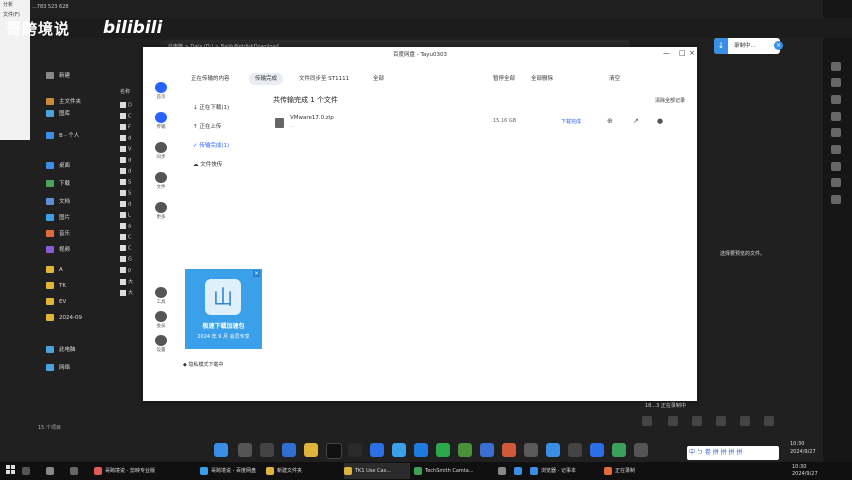 The width and height of the screenshot is (852, 480). Describe the element at coordinates (311, 450) in the screenshot. I see `folder-icon` at that location.